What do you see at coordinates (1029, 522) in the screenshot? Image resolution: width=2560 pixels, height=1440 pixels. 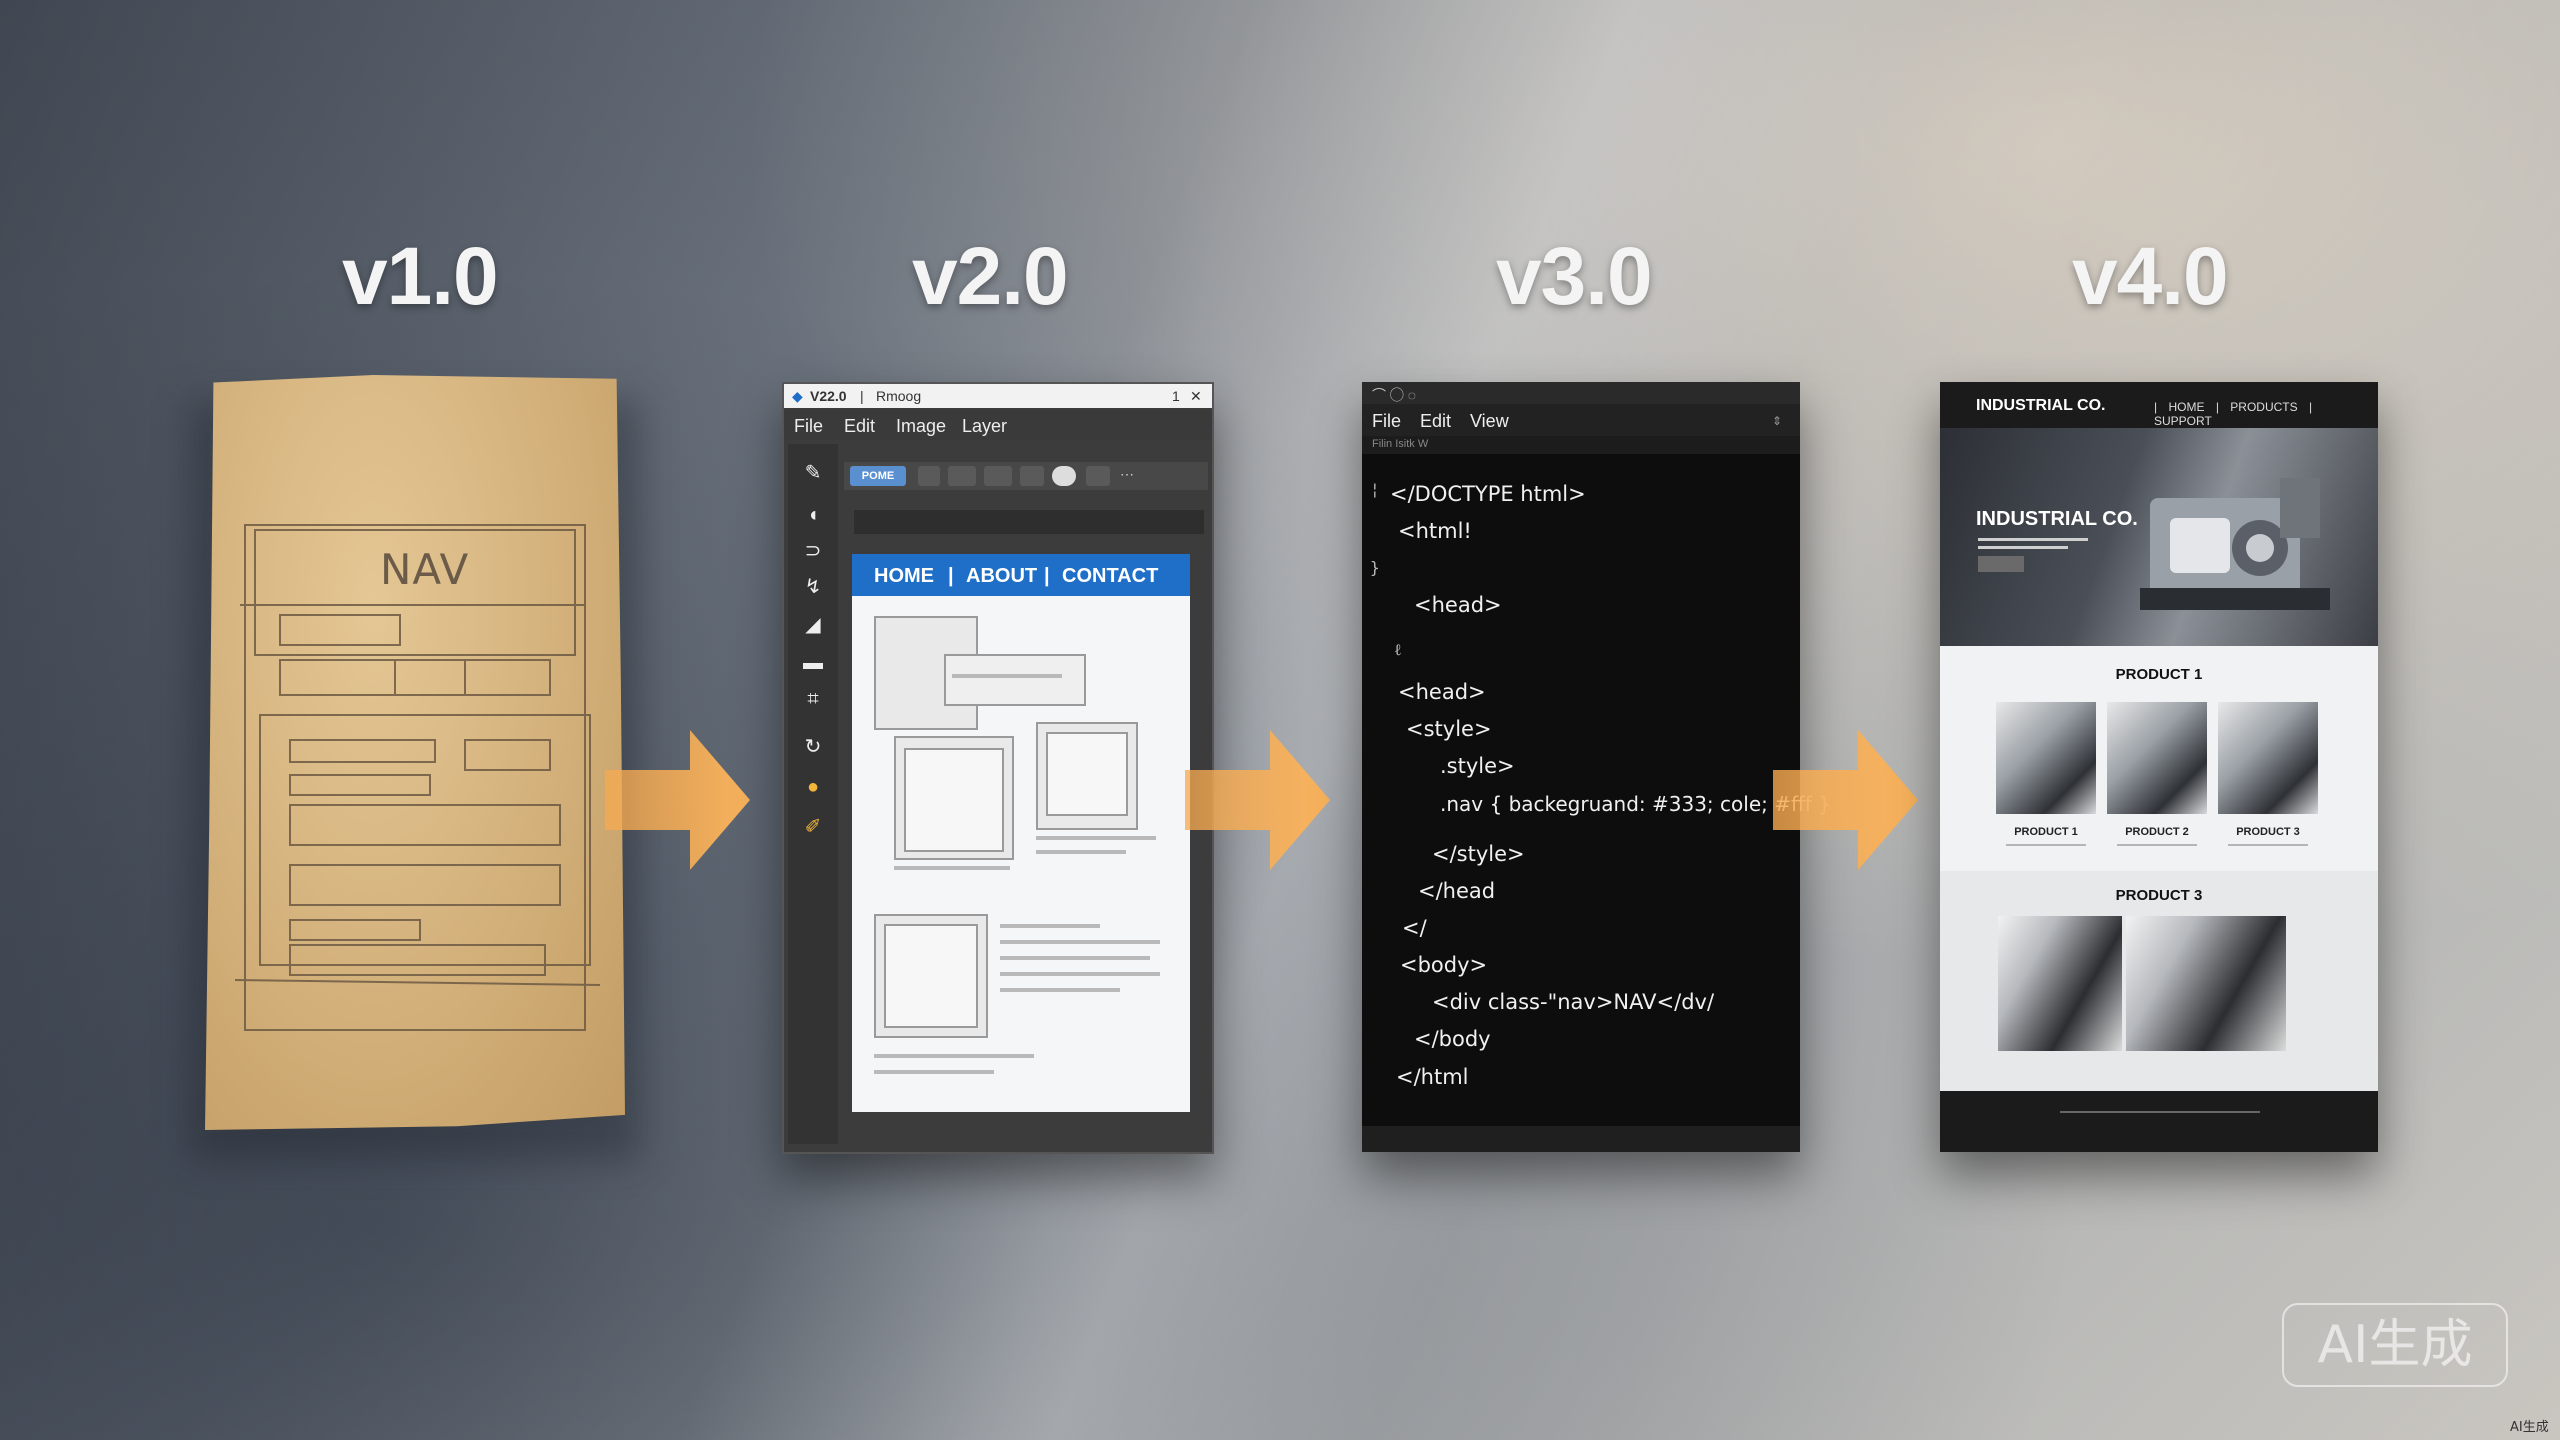 I see `editor-secondary-toolbar` at bounding box center [1029, 522].